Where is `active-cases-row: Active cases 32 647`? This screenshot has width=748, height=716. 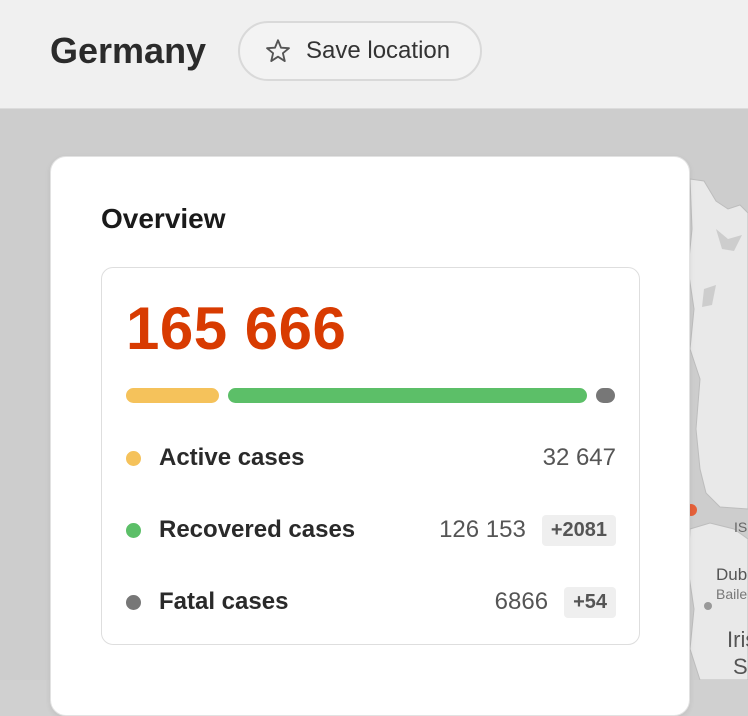 active-cases-row: Active cases 32 647 is located at coordinates (371, 458).